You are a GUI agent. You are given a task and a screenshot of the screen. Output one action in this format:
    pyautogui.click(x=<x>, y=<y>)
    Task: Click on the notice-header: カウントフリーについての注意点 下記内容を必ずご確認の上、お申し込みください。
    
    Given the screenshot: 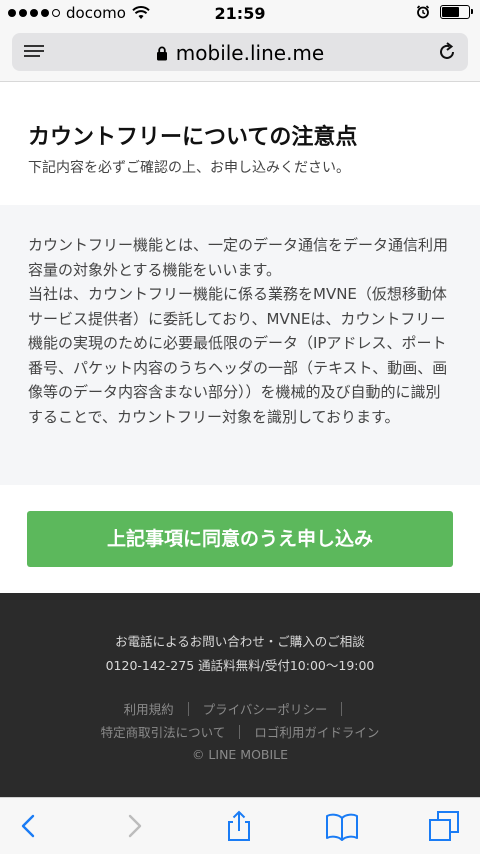 What is the action you would take?
    pyautogui.click(x=240, y=144)
    